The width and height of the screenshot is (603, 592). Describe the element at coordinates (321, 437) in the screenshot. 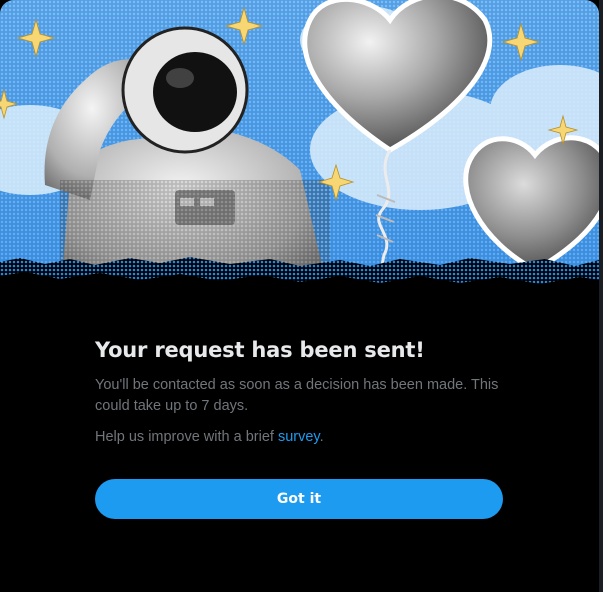

I see `survey-prompt-suffix: .` at that location.